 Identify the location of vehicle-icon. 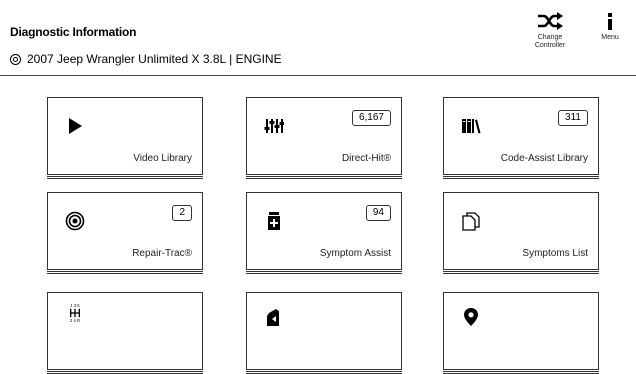
(15, 59).